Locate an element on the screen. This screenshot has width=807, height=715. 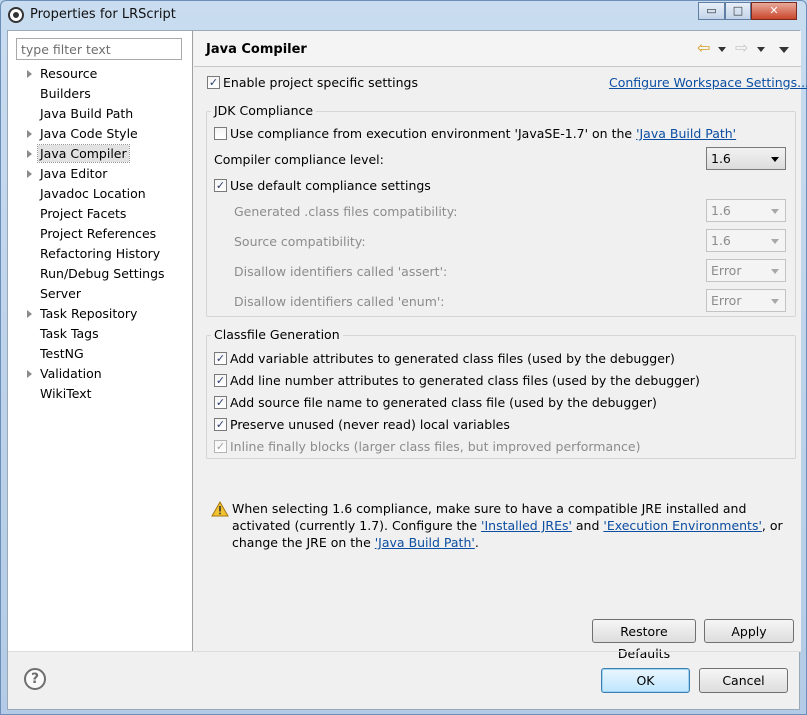
dialog-button-bar: ? OK Cancel is located at coordinates (404, 681).